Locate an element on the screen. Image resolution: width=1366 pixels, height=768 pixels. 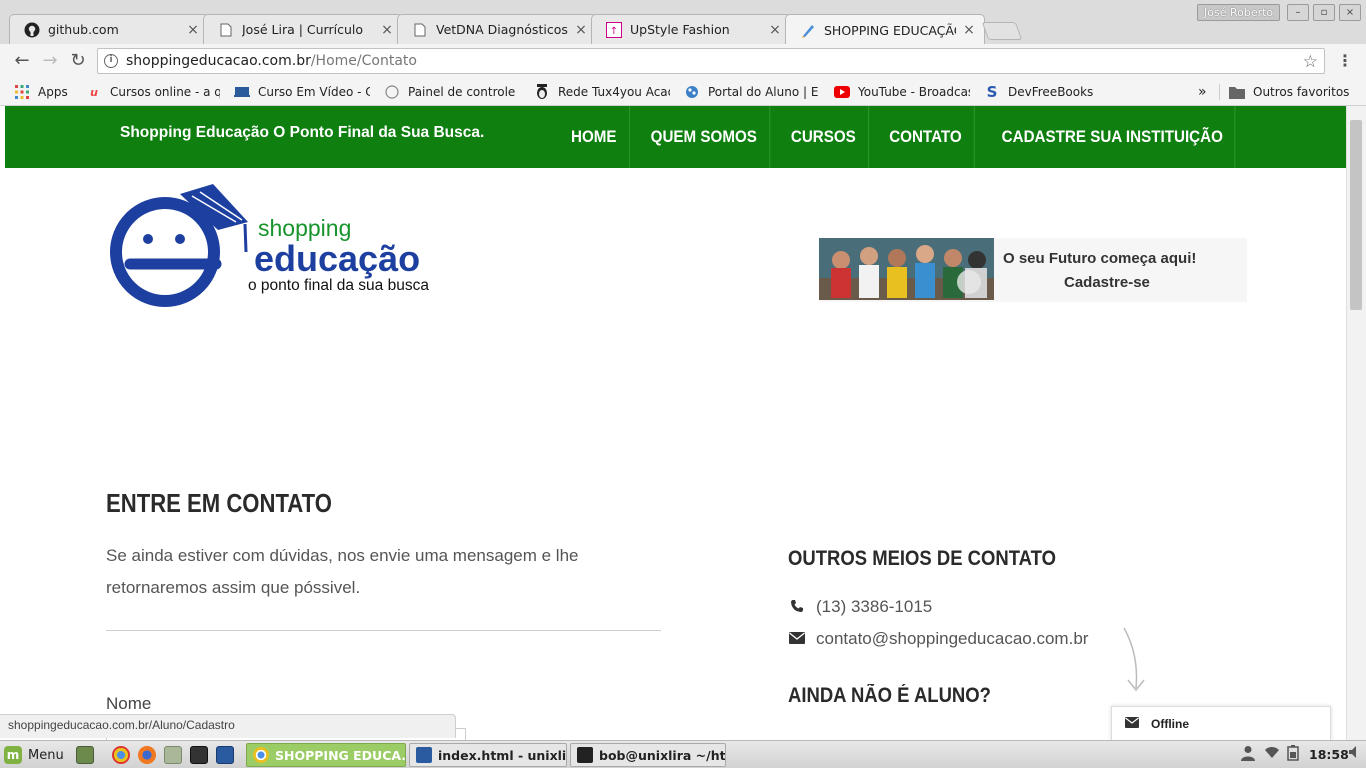
tab-vetdna: VetDNA Diagnósticos M × is located at coordinates (497, 29).